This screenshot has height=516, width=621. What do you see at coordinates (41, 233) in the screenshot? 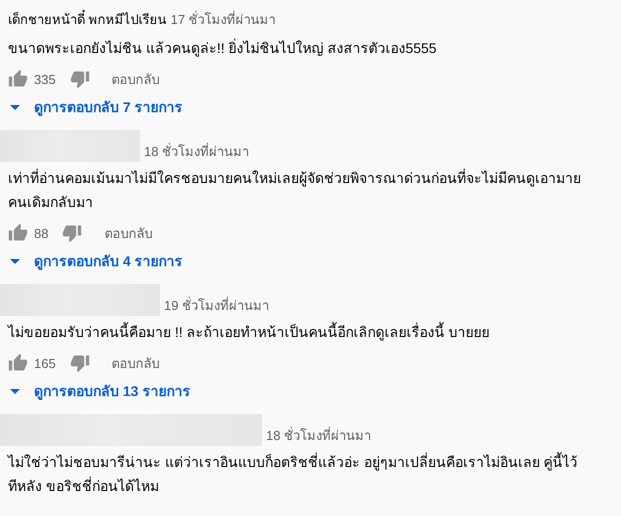
I see `like-count: 88` at bounding box center [41, 233].